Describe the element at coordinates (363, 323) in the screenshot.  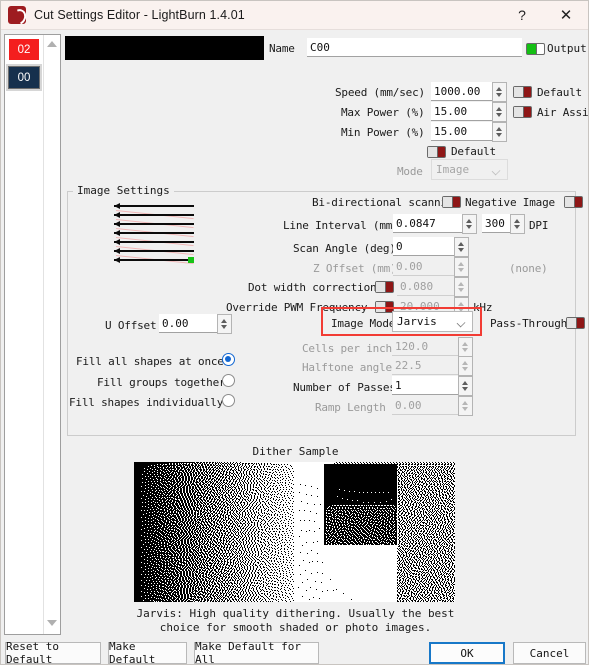
I see `image-mode-label: Image Mode` at that location.